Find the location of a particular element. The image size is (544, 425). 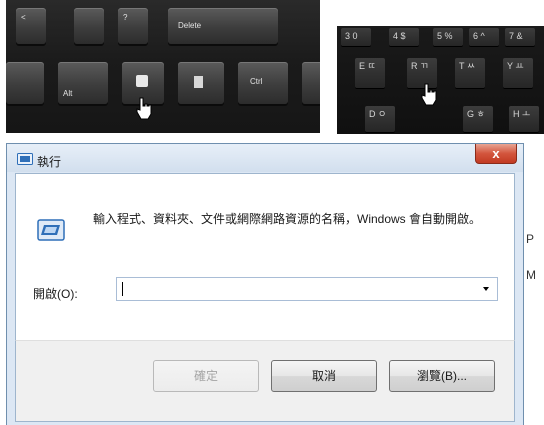

background-text-fragment: P is located at coordinates (530, 239).